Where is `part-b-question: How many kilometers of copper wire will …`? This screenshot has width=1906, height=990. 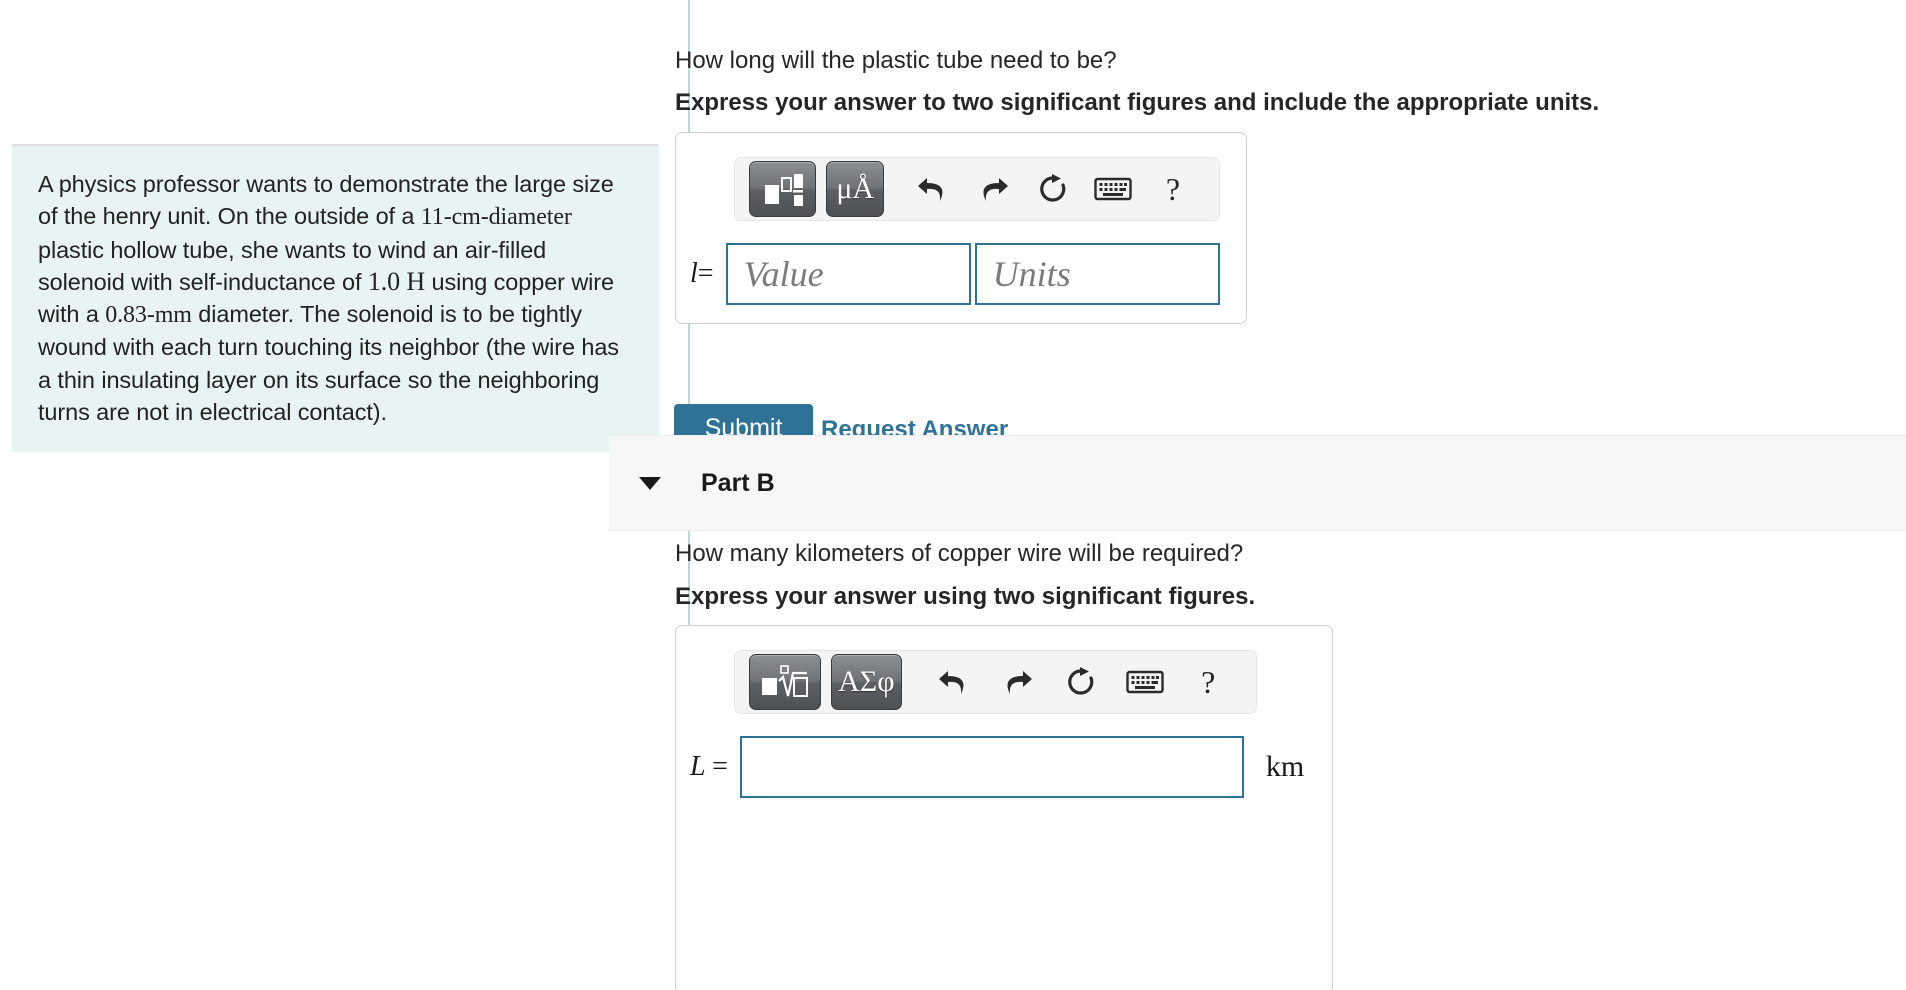
part-b-question: How many kilometers of copper wire will … is located at coordinates (959, 553).